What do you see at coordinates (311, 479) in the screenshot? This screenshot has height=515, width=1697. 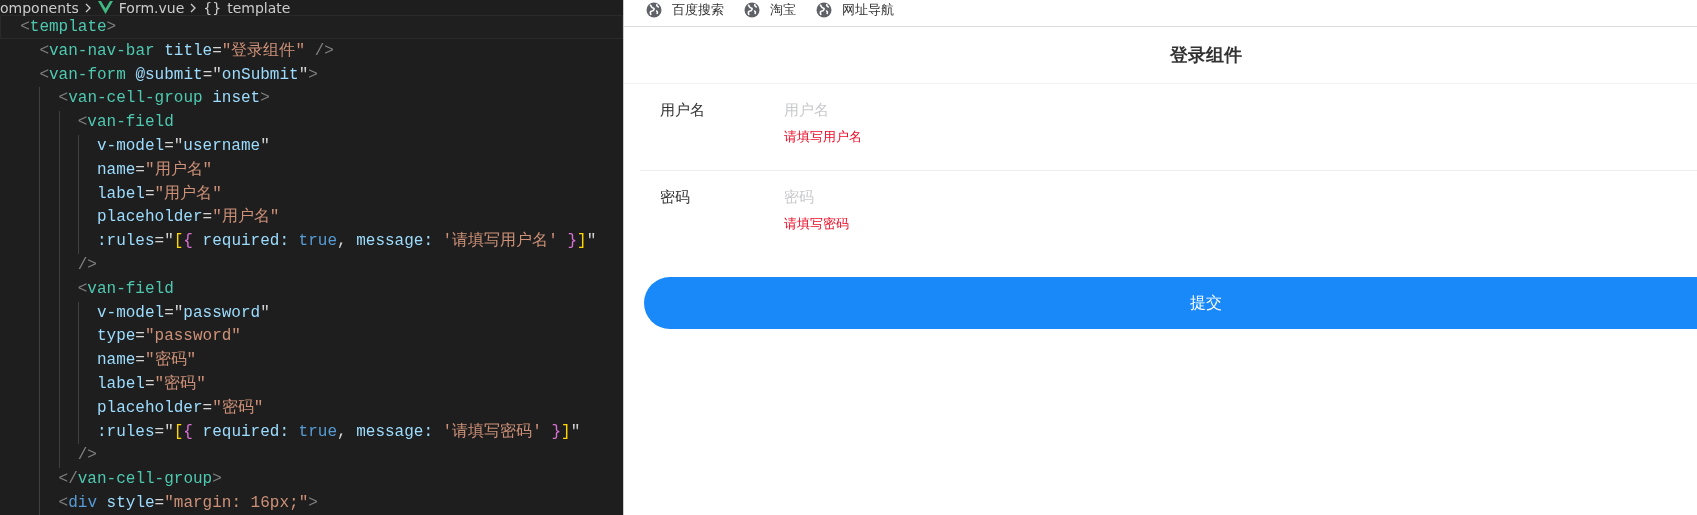 I see `code-line: </van-cell-group>` at bounding box center [311, 479].